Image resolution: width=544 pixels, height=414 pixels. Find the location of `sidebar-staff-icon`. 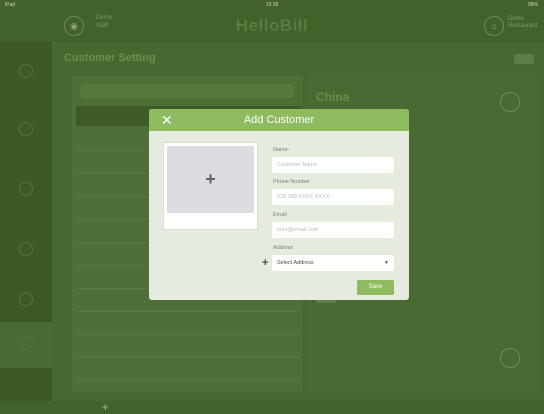

sidebar-staff-icon is located at coordinates (26, 299).